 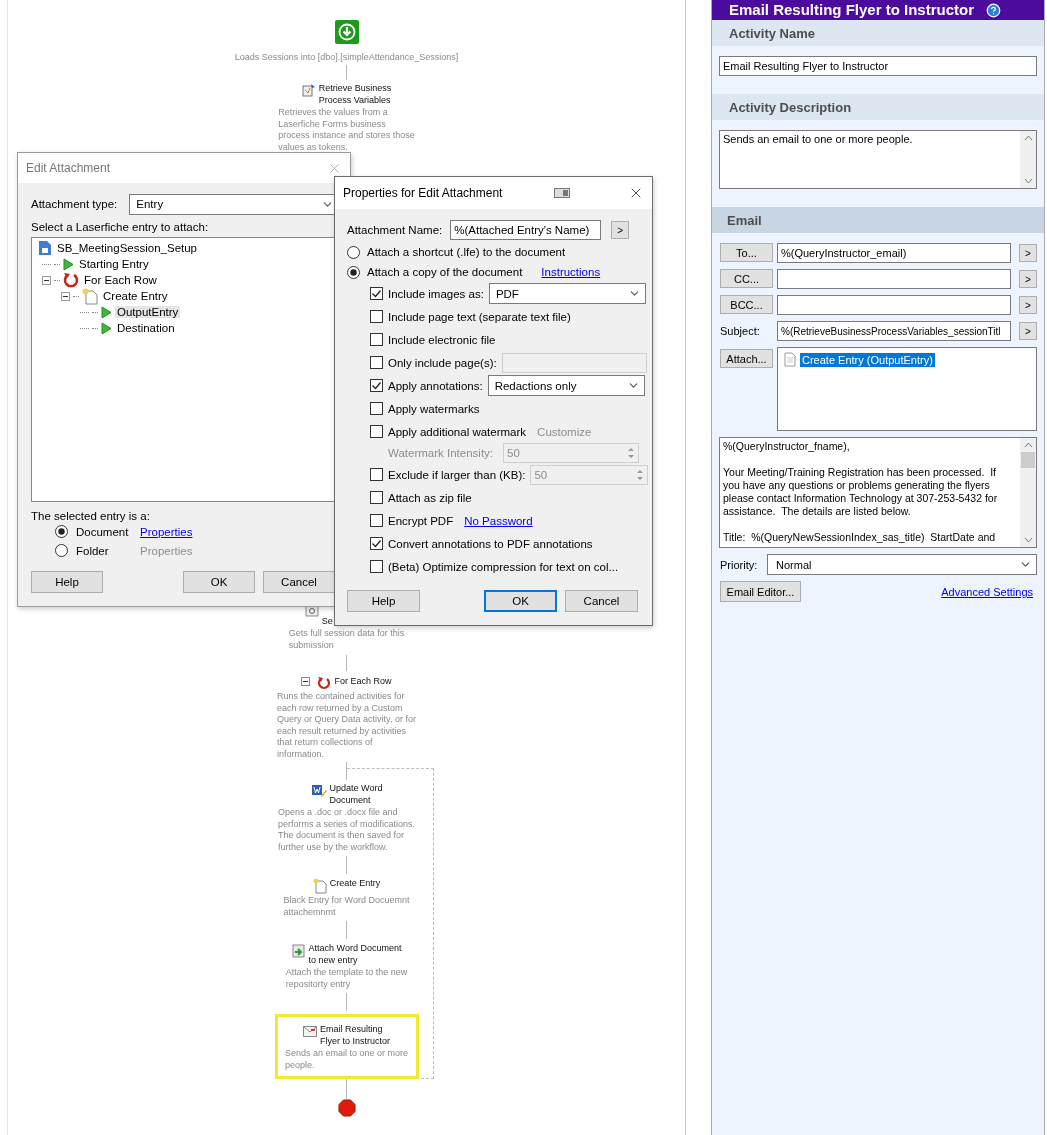 I want to click on tree-item: Create Entry, so click(x=135, y=296).